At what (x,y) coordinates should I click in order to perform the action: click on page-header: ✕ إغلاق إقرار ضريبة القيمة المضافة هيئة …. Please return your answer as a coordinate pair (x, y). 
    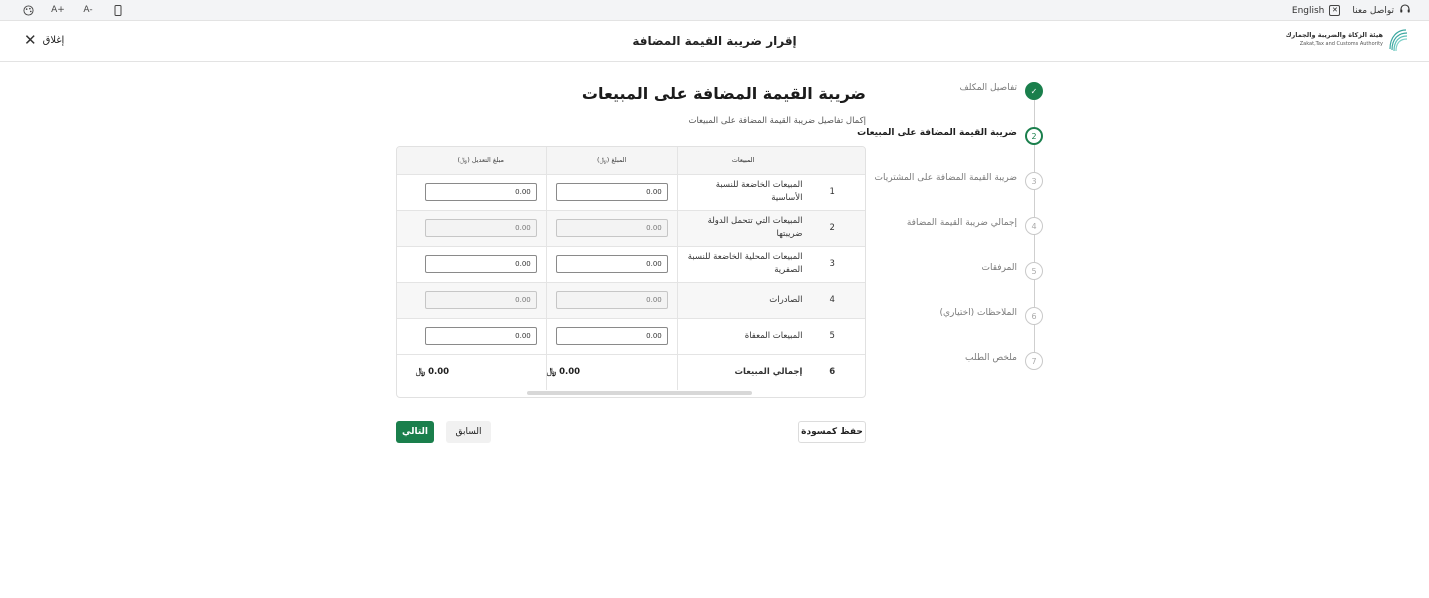
    Looking at the image, I should click on (714, 41).